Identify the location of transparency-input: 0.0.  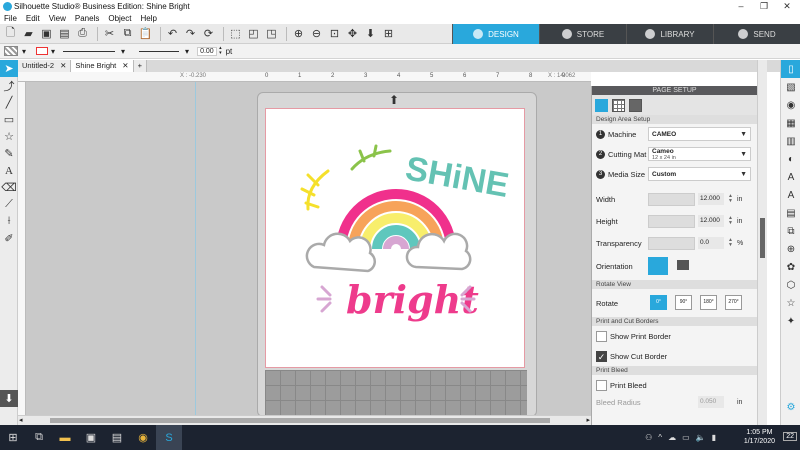
(711, 243).